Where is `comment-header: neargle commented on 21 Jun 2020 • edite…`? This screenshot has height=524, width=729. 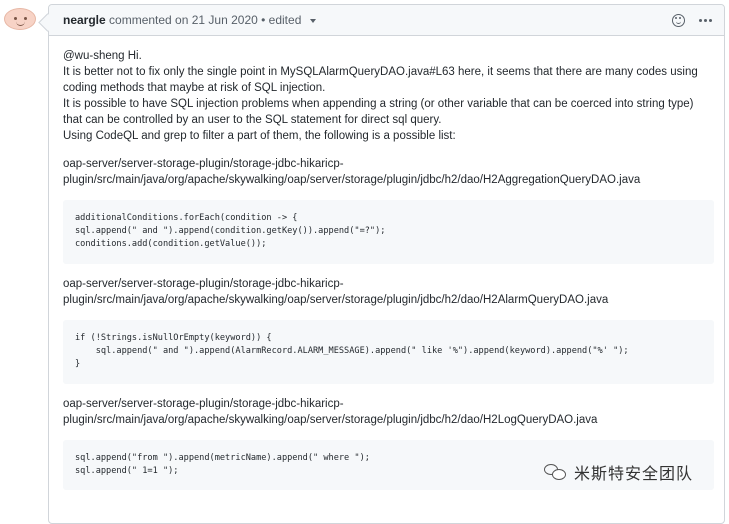
comment-header: neargle commented on 21 Jun 2020 • edite… is located at coordinates (386, 20).